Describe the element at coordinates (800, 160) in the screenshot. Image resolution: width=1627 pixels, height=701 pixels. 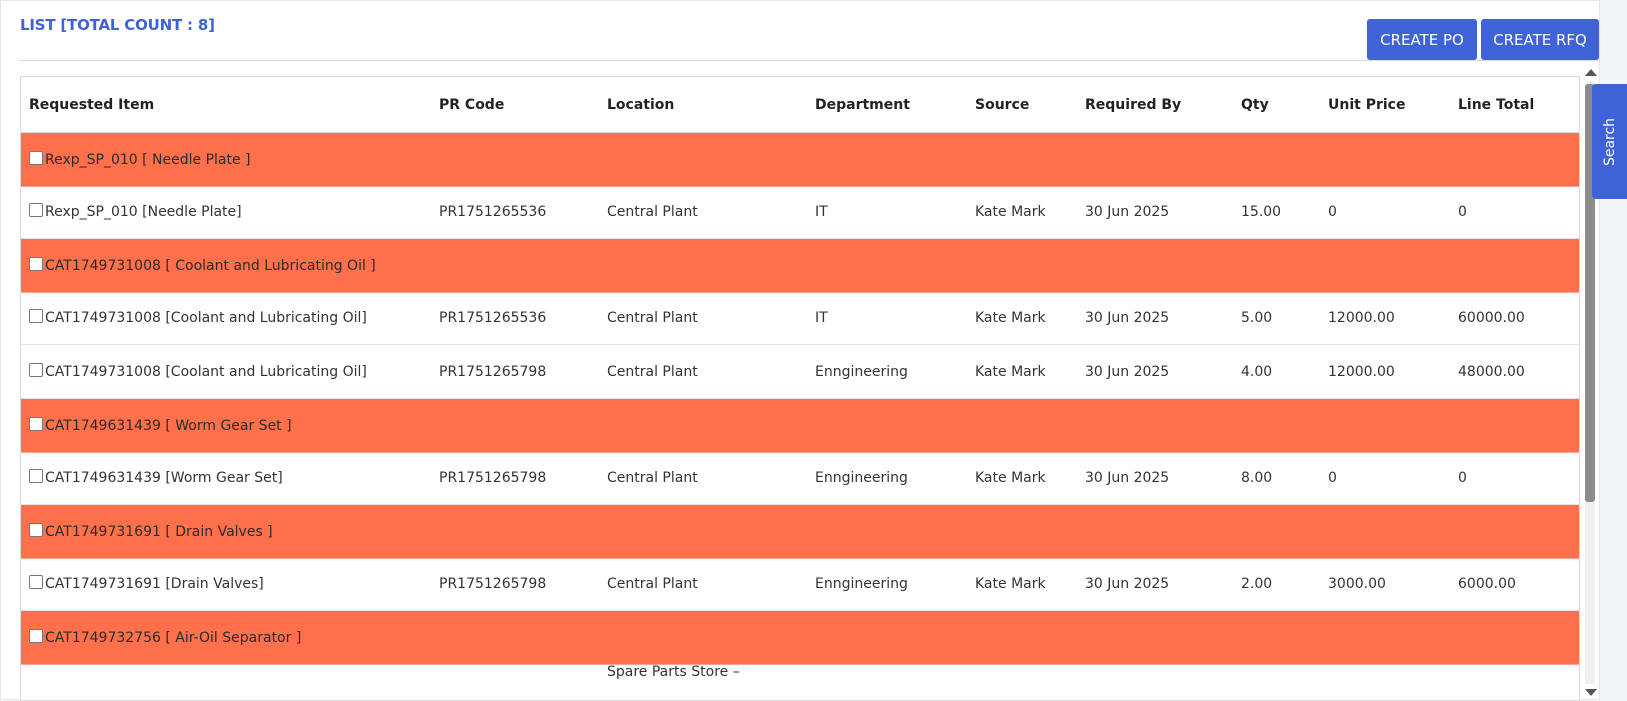
I see `group-row: Rexp_SP_010 [ Needle Plate ]` at that location.